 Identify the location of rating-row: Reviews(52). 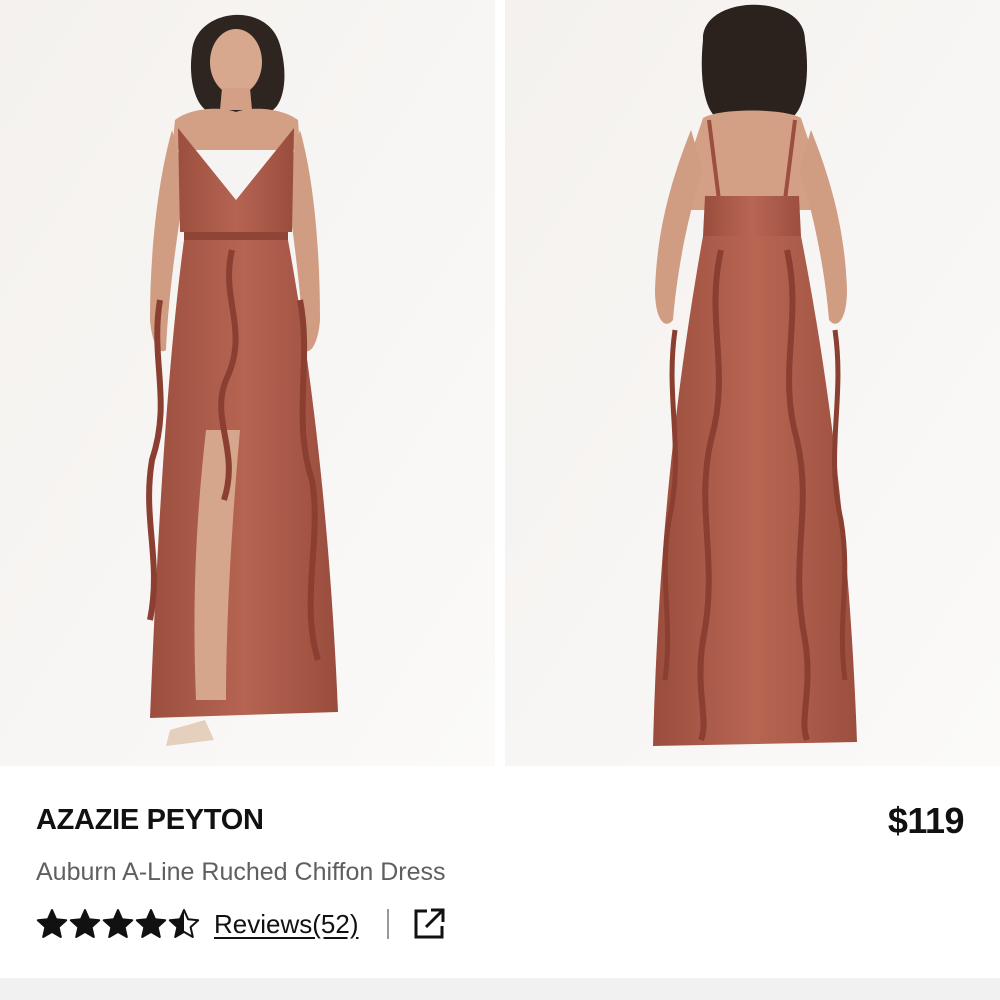
(241, 924).